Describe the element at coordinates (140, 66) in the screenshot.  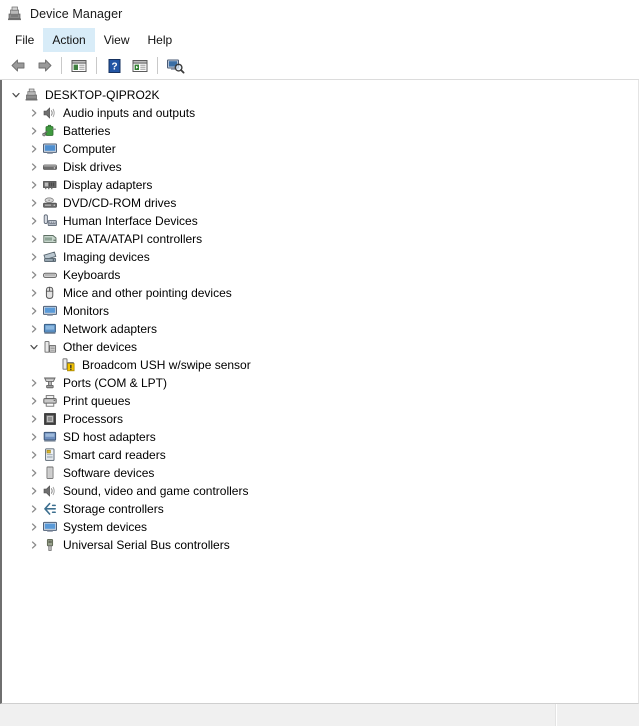
I see `update-driver-icon` at that location.